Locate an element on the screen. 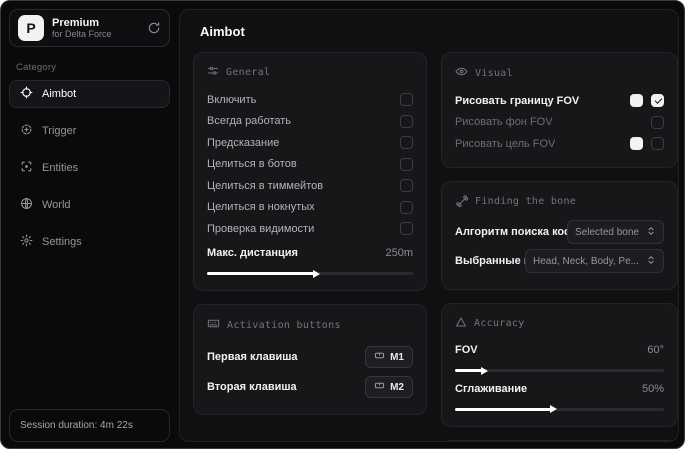 This screenshot has height=449, width=685. entities-icon is located at coordinates (26, 168).